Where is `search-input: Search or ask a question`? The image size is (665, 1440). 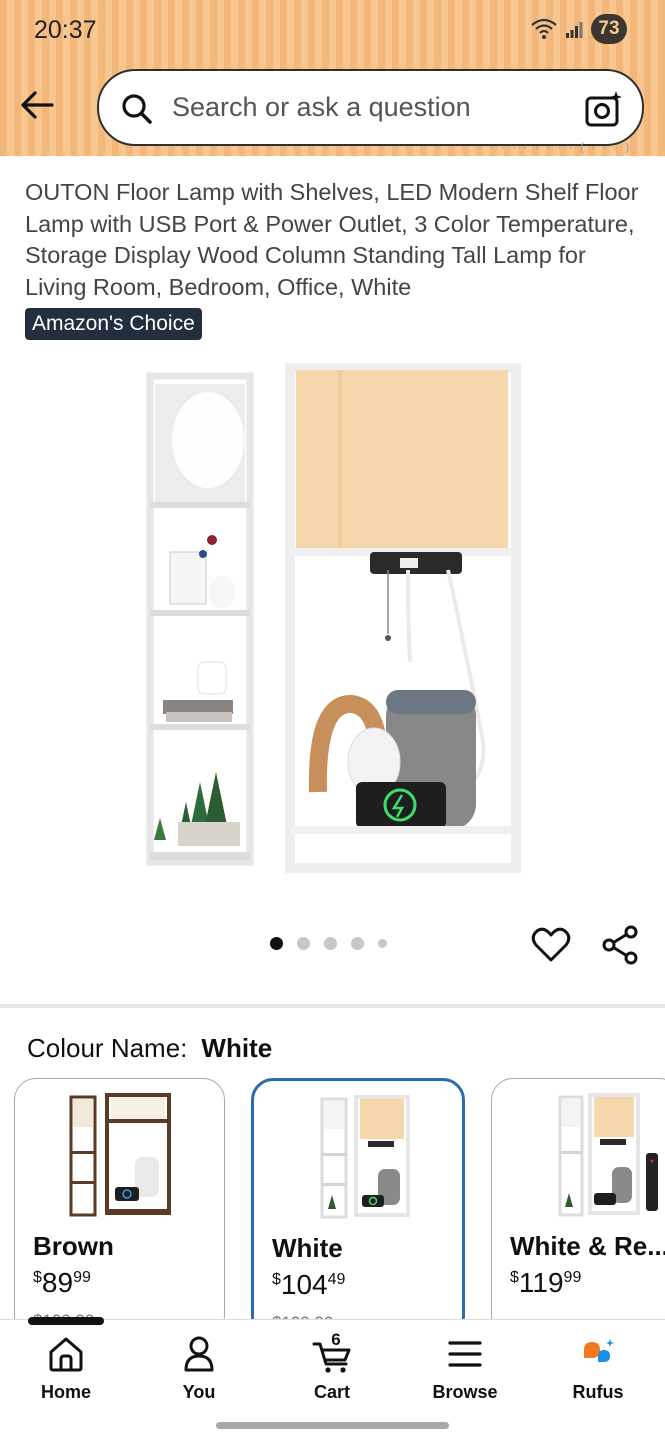
search-input: Search or ask a question is located at coordinates (370, 107).